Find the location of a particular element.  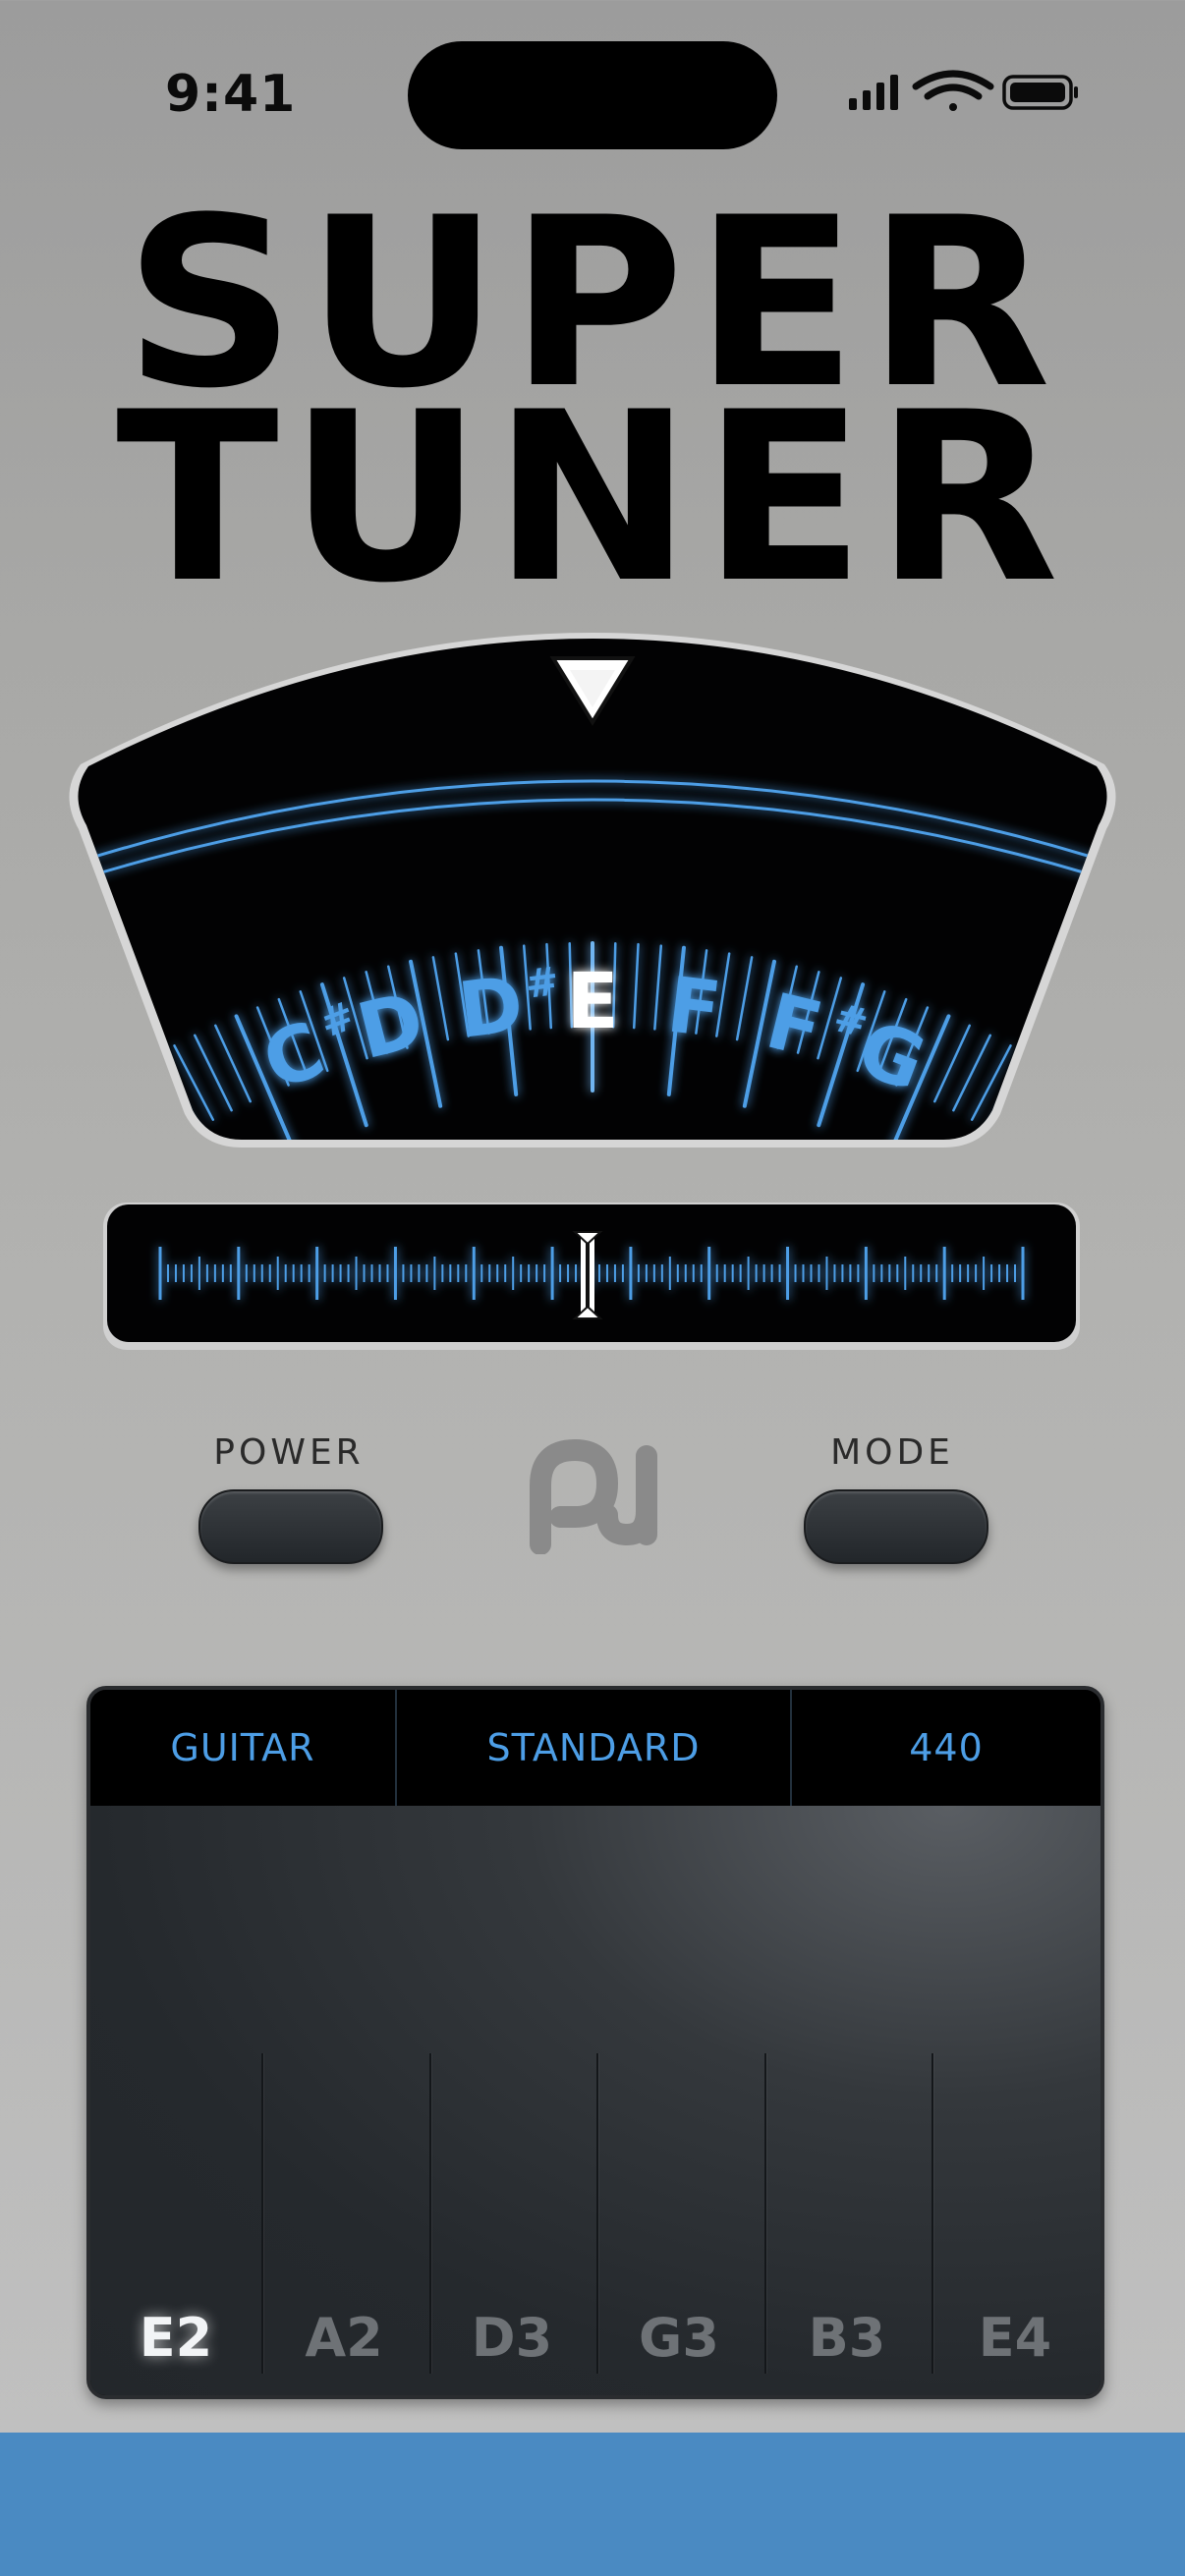

string-button-d3: D3 is located at coordinates (512, 2338).